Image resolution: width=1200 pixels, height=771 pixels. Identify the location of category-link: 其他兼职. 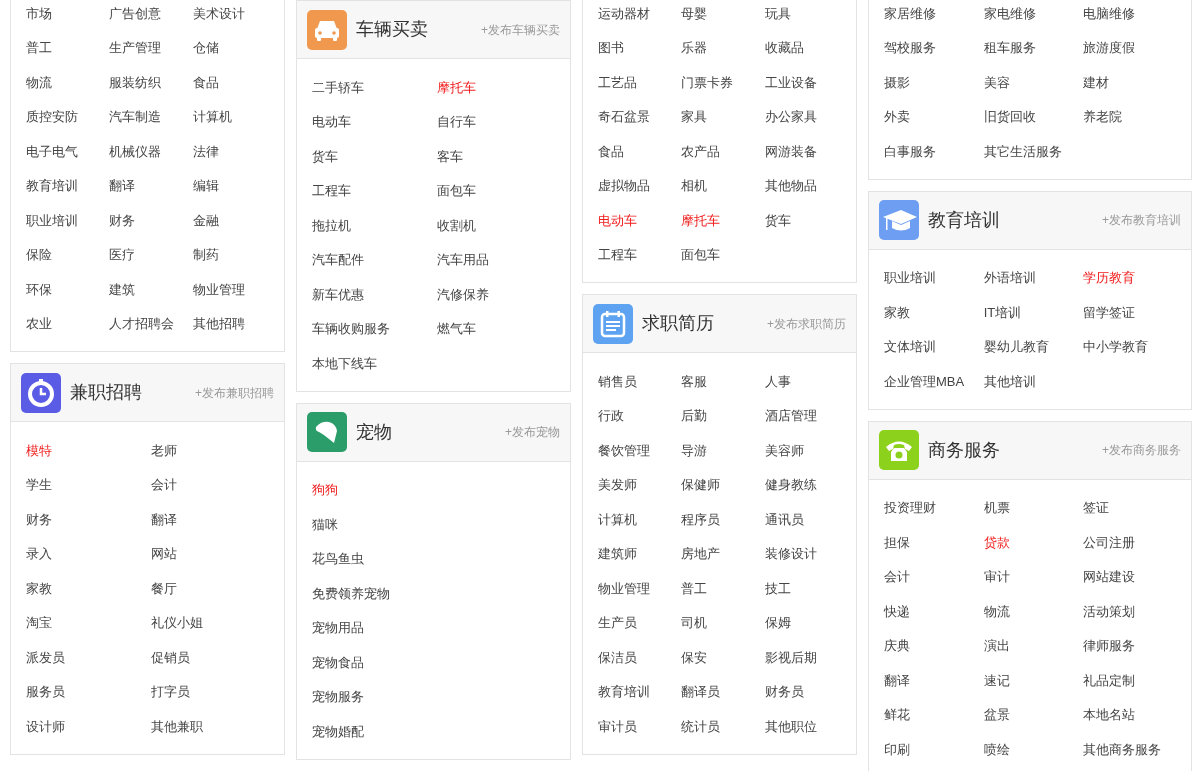
(177, 726).